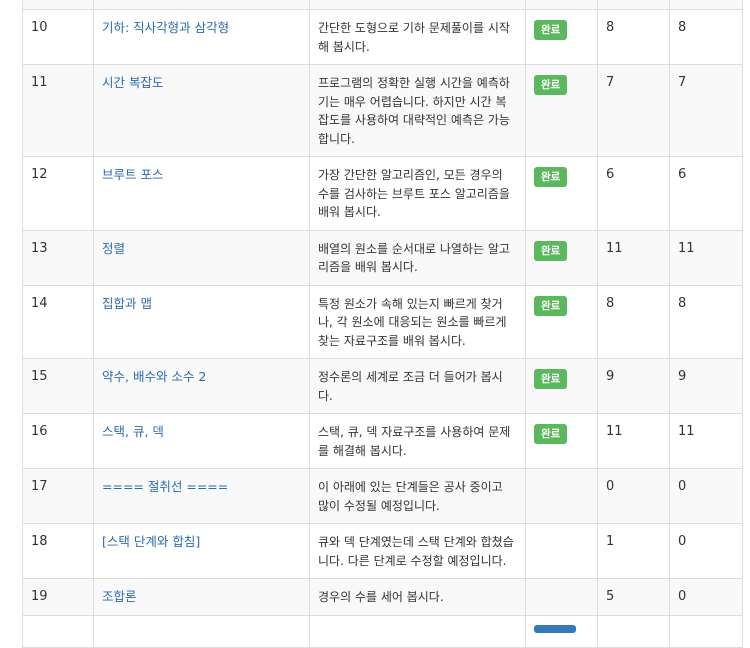  What do you see at coordinates (132, 82) in the screenshot?
I see `step-title-link: 시간 복잡도` at bounding box center [132, 82].